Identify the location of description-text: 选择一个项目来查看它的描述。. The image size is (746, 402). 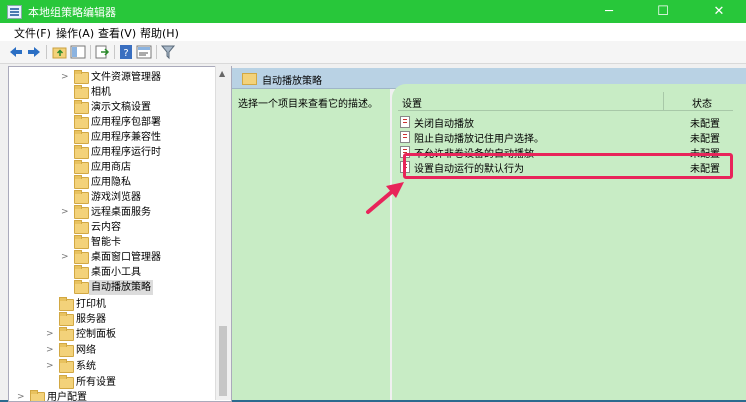
(308, 104).